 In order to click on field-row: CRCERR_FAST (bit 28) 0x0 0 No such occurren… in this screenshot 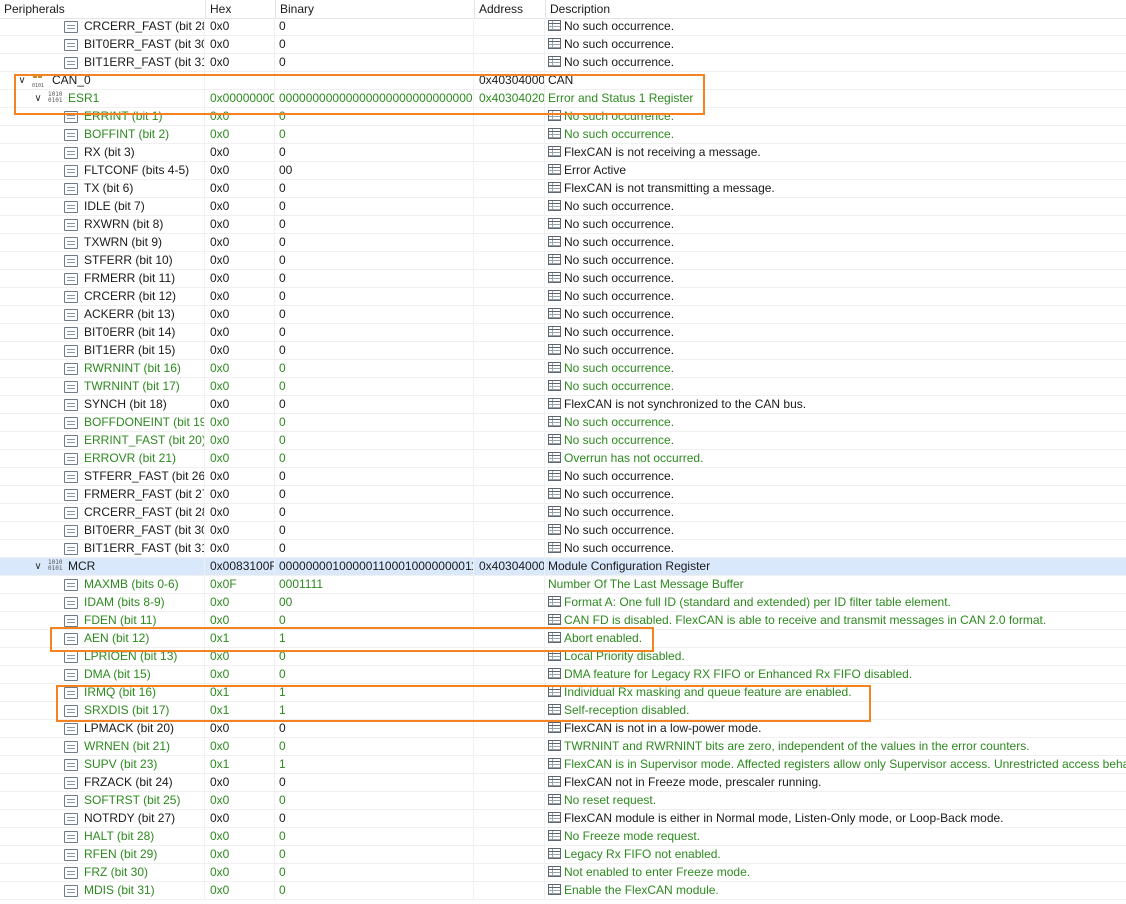, I will do `click(563, 513)`.